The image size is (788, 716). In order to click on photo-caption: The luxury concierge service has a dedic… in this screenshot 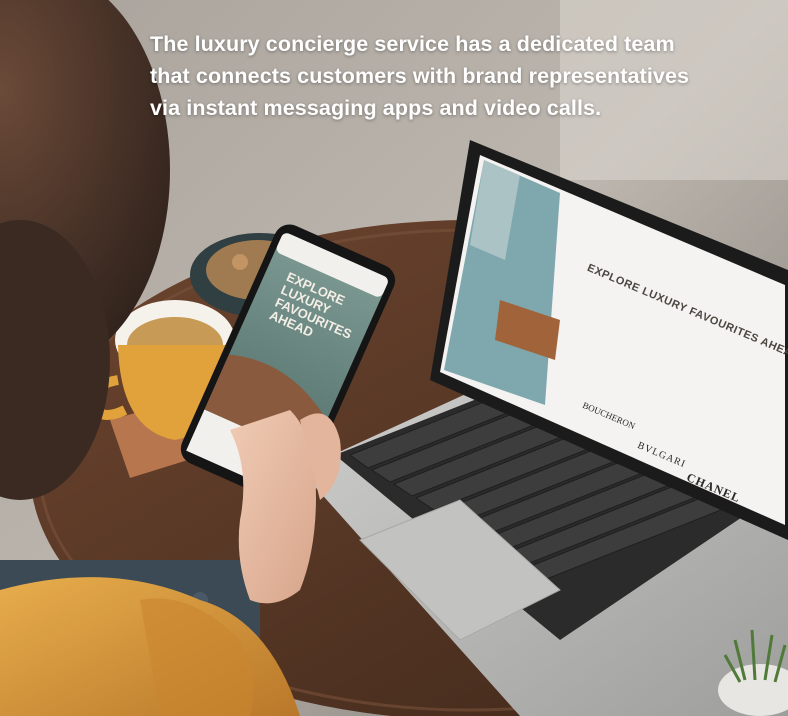, I will do `click(455, 76)`.